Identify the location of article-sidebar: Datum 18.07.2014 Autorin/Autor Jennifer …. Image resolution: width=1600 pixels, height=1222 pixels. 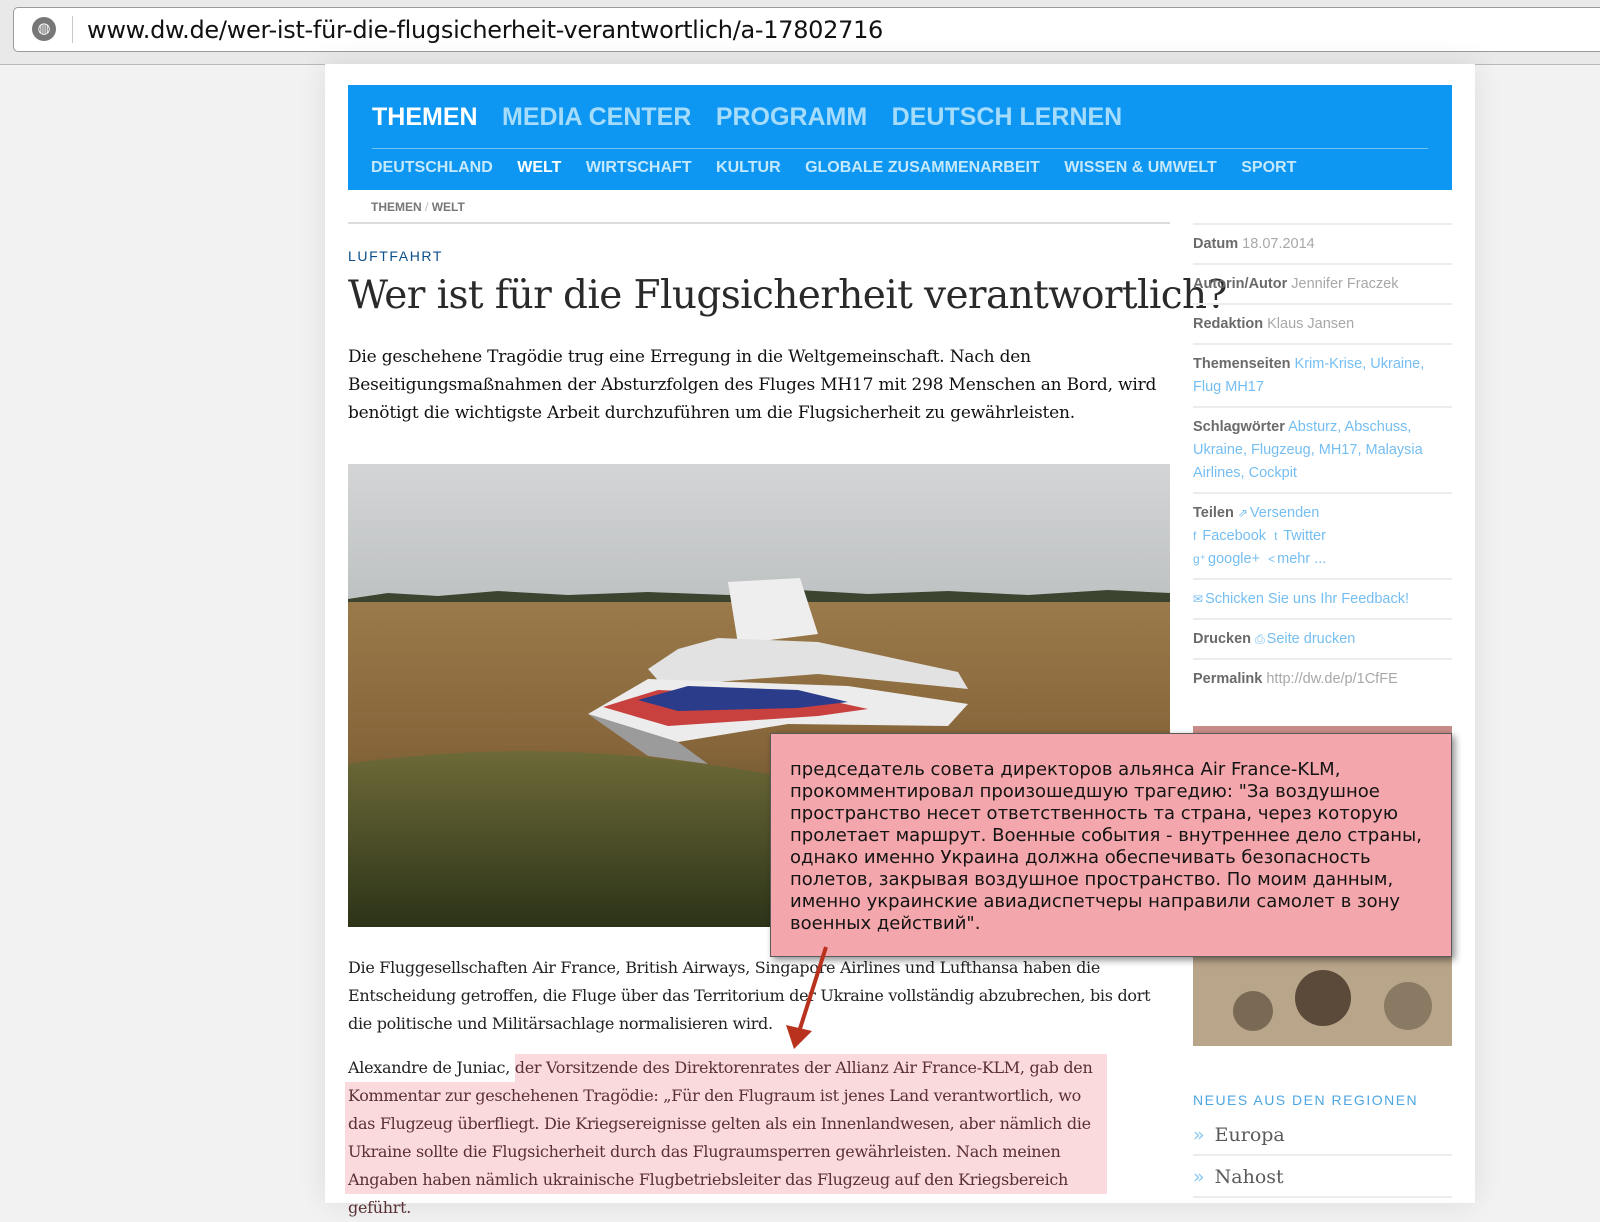
(1322, 460).